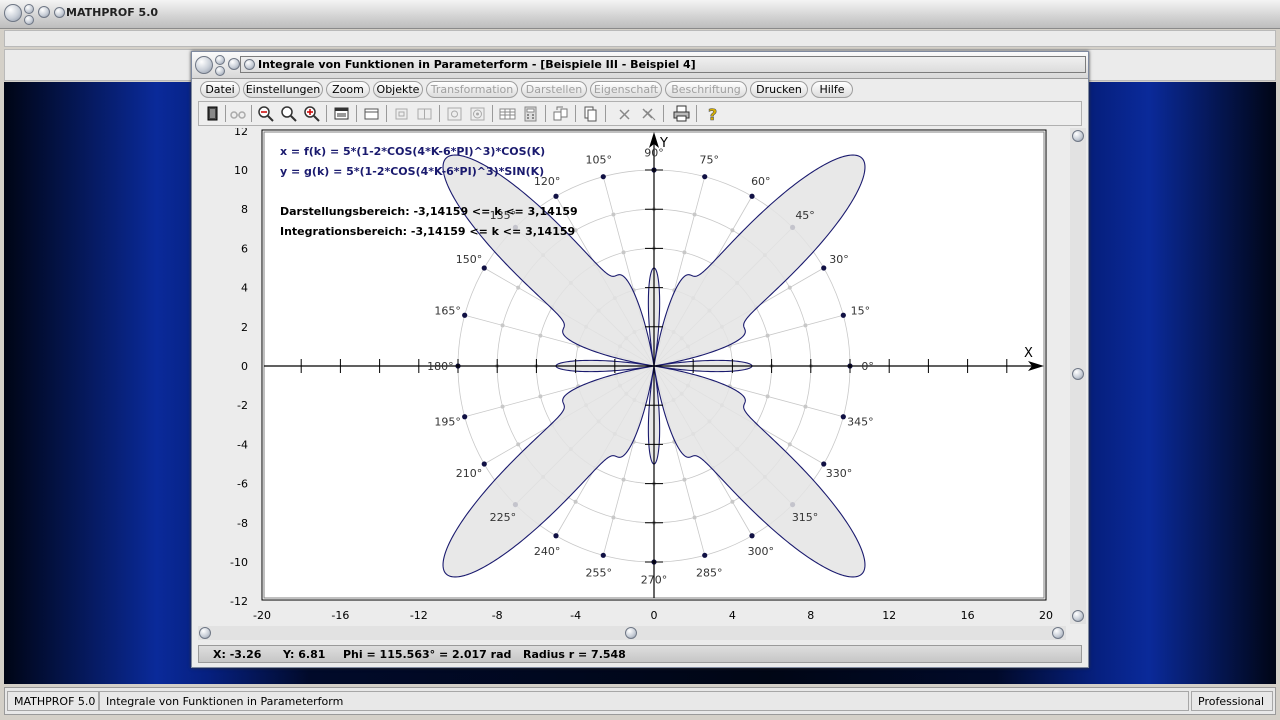 This screenshot has width=1280, height=720. Describe the element at coordinates (29, 20) in the screenshot. I see `app-maximize-button` at that location.